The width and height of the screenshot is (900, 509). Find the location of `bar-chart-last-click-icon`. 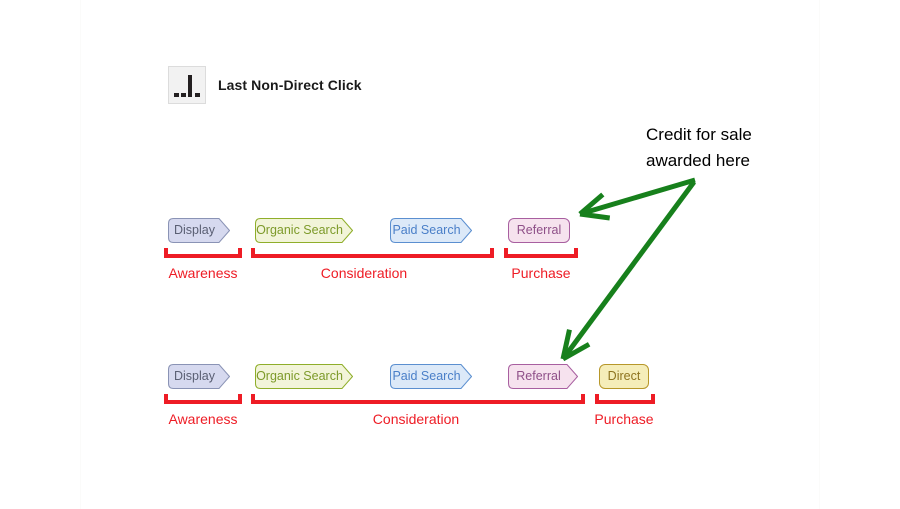

bar-chart-last-click-icon is located at coordinates (187, 85).